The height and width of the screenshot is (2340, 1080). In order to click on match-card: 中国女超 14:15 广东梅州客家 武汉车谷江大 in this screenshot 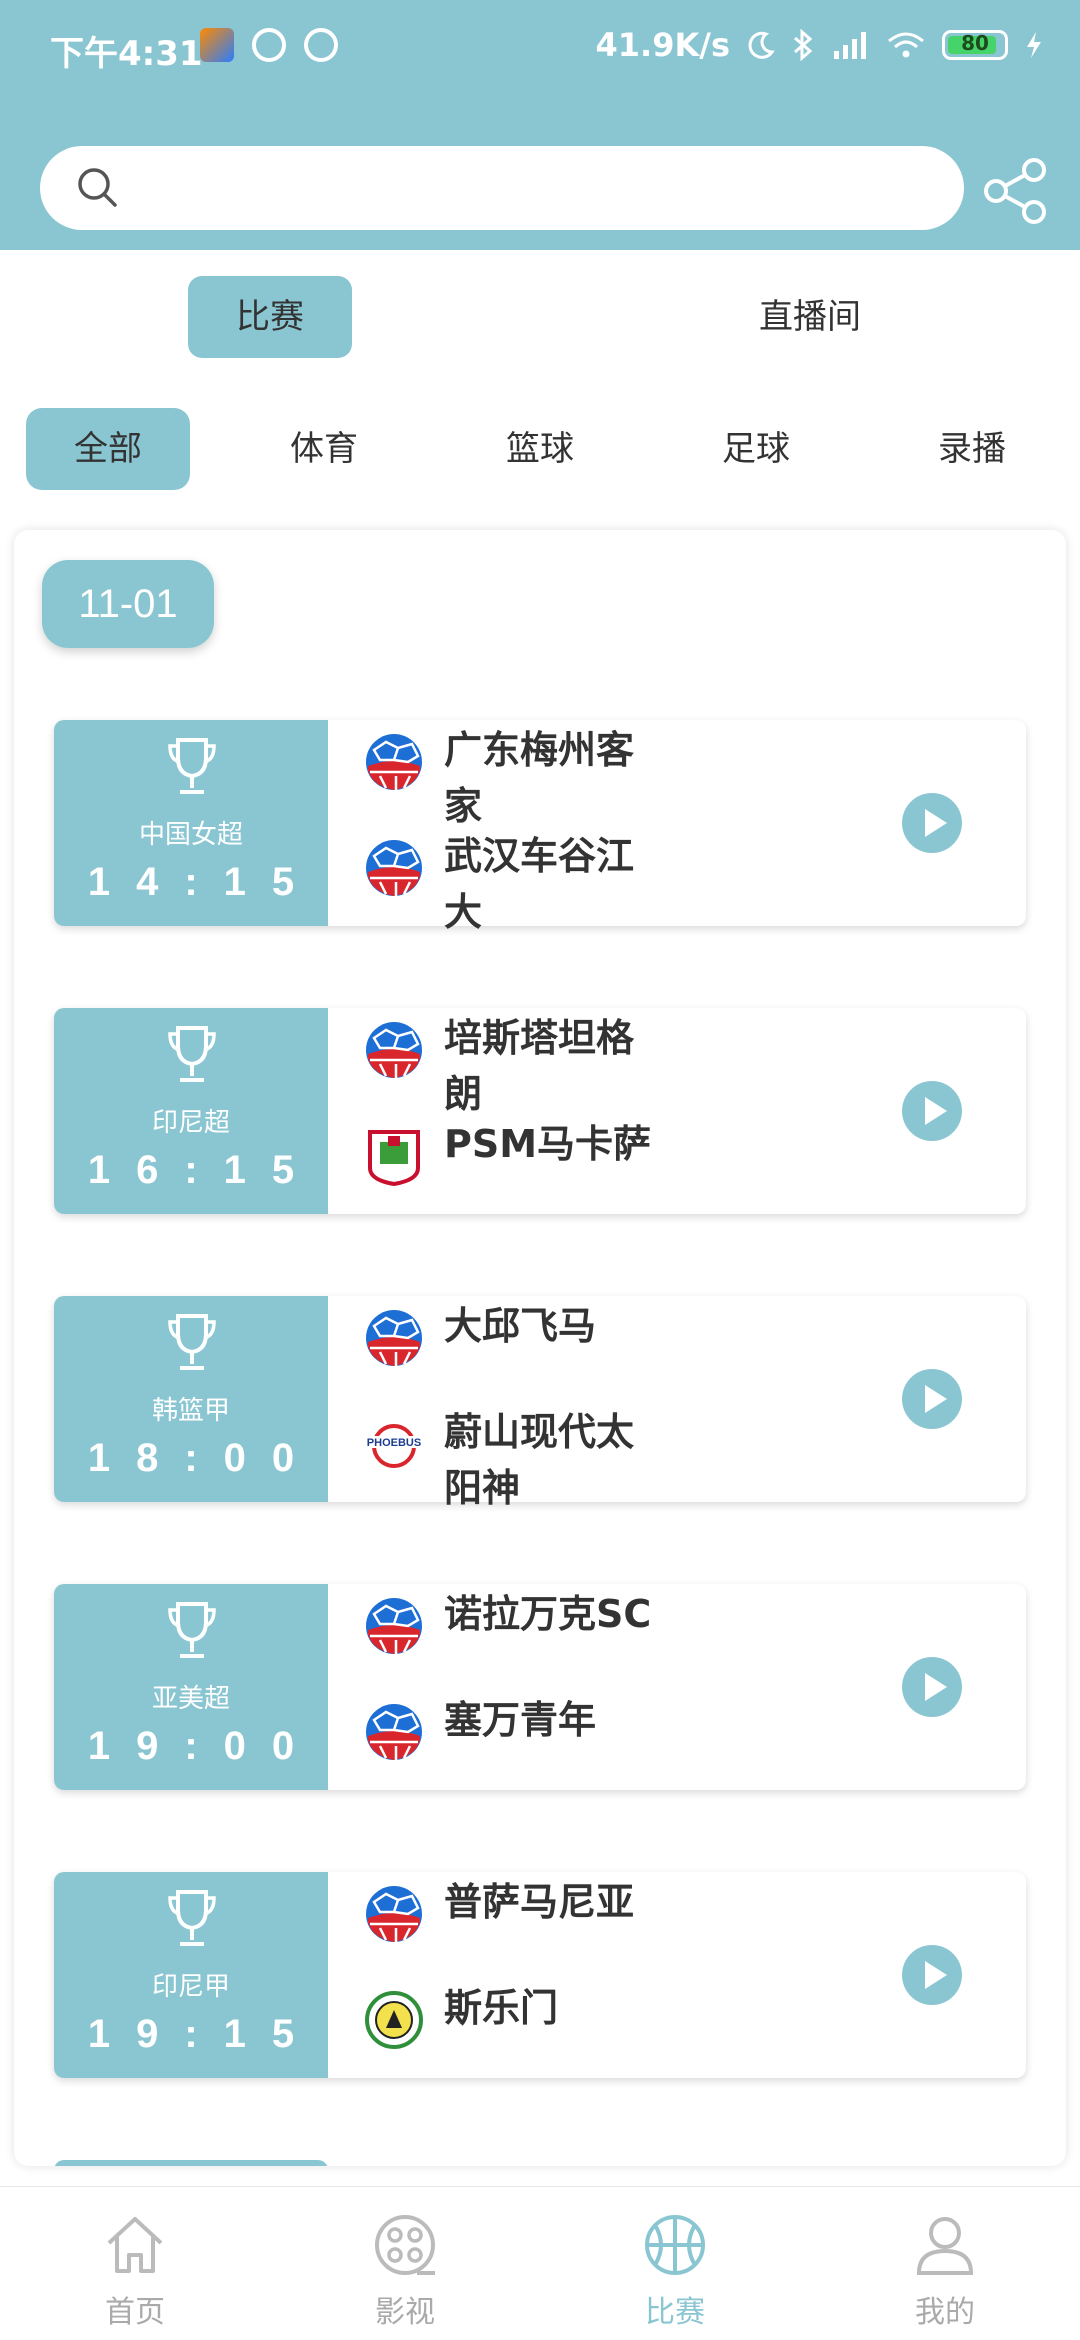, I will do `click(540, 827)`.